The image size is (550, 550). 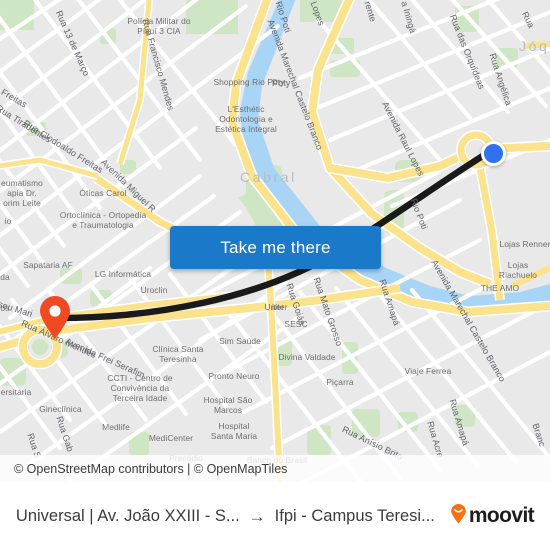 What do you see at coordinates (275, 247) in the screenshot?
I see `take-me-there-button: Take me there` at bounding box center [275, 247].